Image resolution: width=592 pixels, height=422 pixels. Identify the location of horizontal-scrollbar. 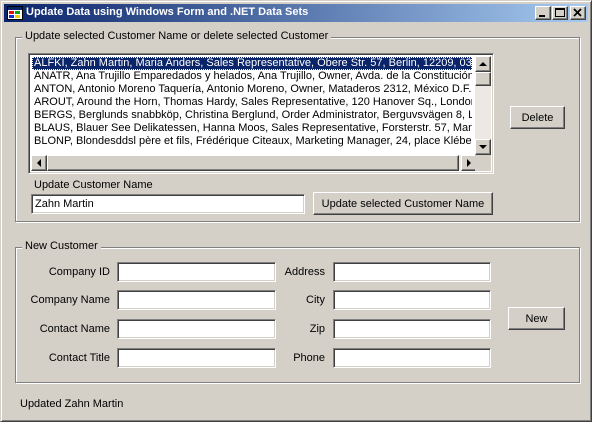
(254, 163).